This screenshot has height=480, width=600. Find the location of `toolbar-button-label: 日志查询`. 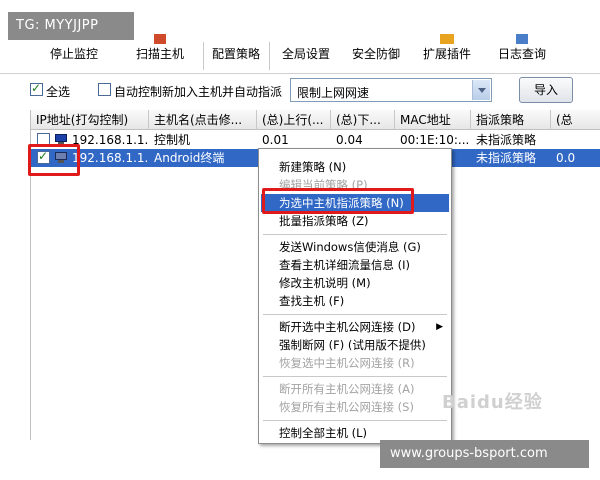

toolbar-button-label: 日志查询 is located at coordinates (521, 54).